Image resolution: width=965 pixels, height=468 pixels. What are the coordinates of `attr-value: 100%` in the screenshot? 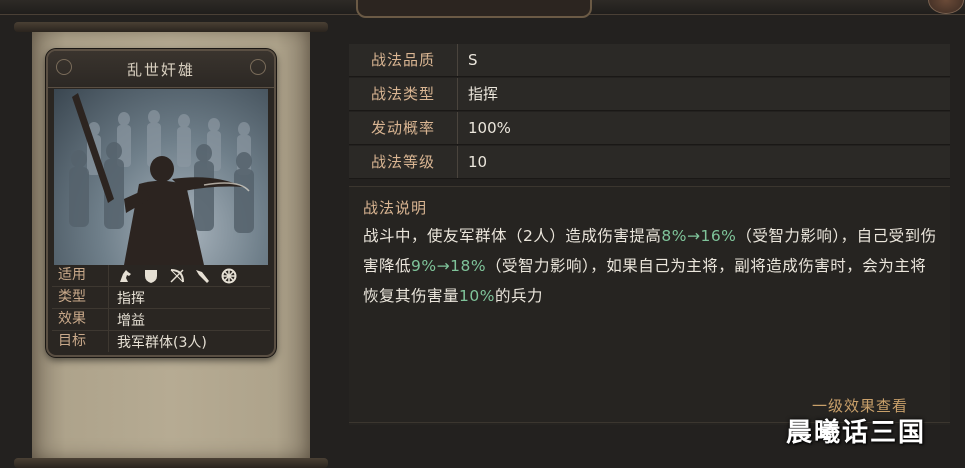 It's located at (489, 128).